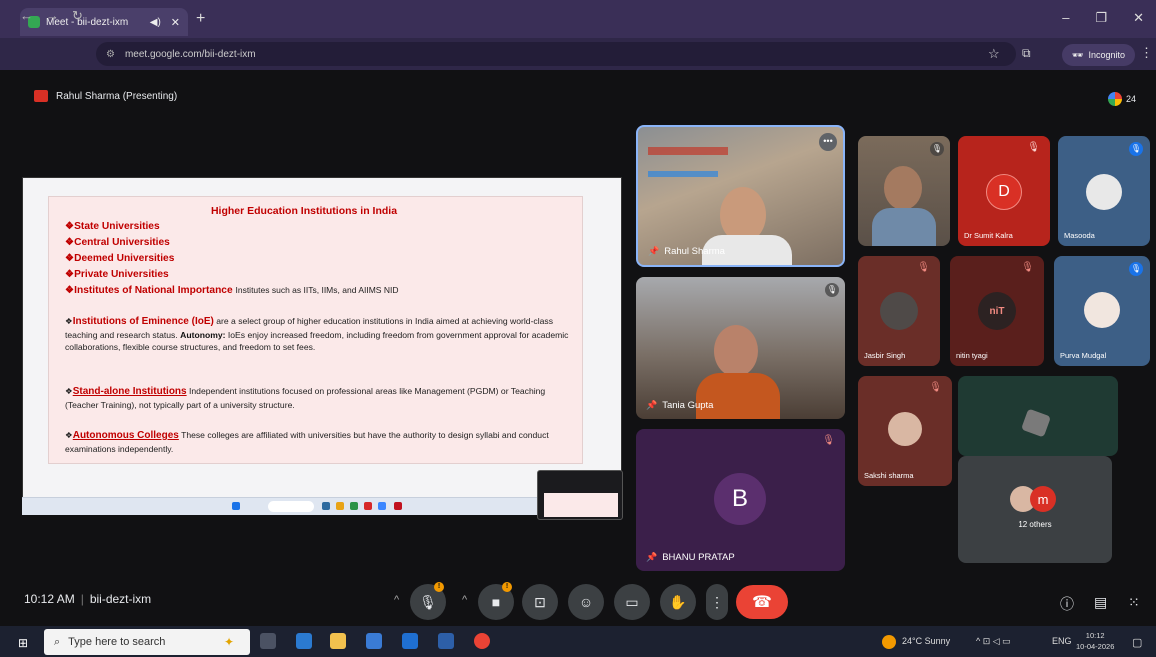 Image resolution: width=1156 pixels, height=657 pixels. I want to click on bullet-item: ❖State Universities, so click(112, 226).